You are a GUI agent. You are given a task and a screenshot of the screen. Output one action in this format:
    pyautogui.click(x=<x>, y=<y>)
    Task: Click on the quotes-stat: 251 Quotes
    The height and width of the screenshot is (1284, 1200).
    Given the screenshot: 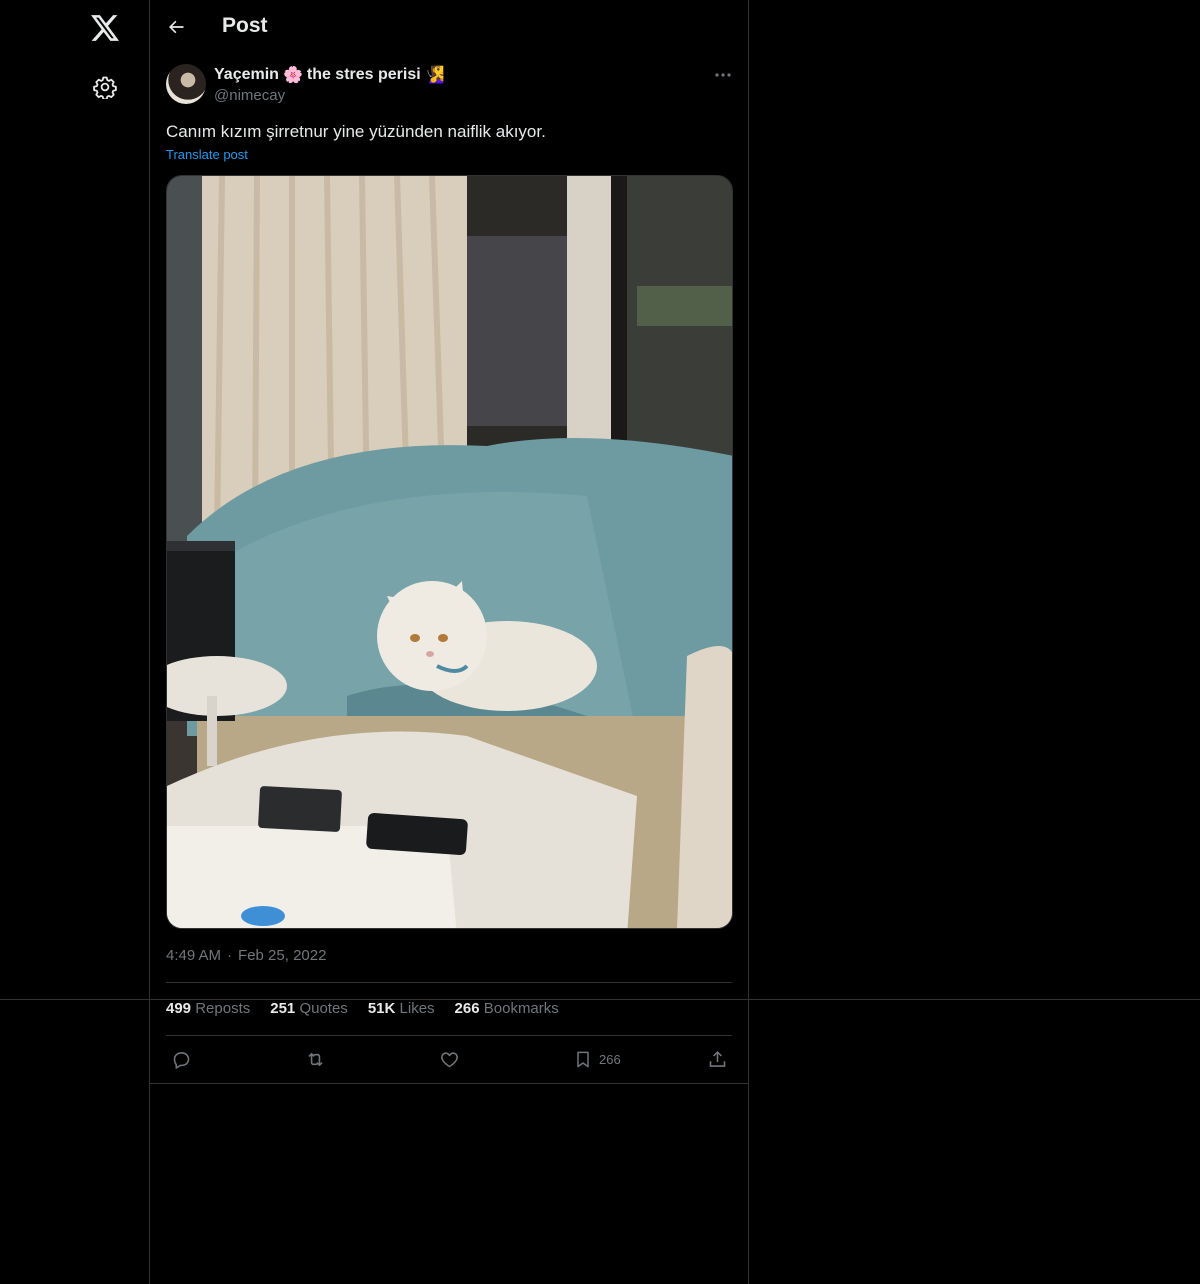 What is the action you would take?
    pyautogui.click(x=309, y=1010)
    